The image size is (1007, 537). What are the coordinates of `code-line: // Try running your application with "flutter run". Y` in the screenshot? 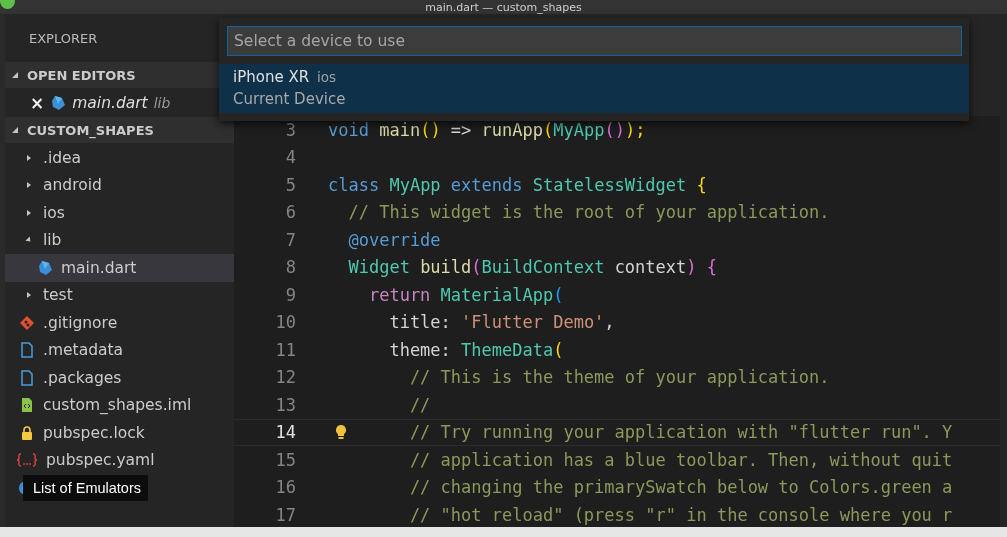 It's located at (681, 432).